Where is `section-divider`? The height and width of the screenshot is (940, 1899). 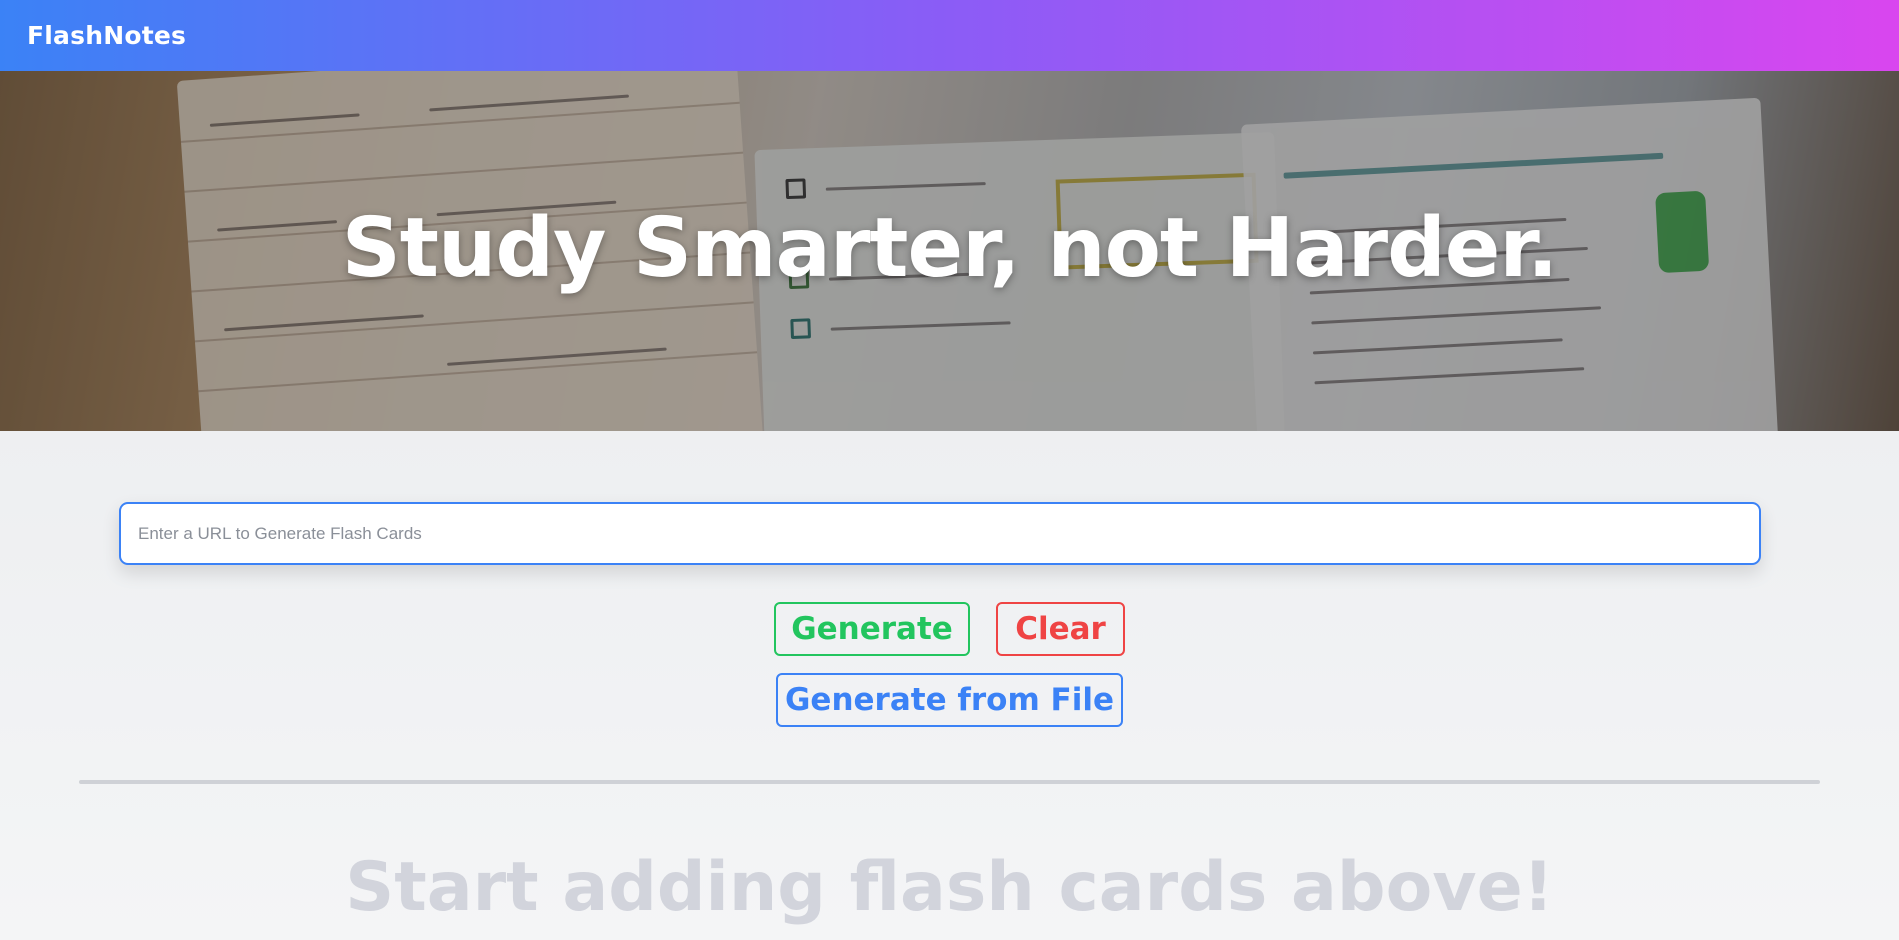 section-divider is located at coordinates (949, 782).